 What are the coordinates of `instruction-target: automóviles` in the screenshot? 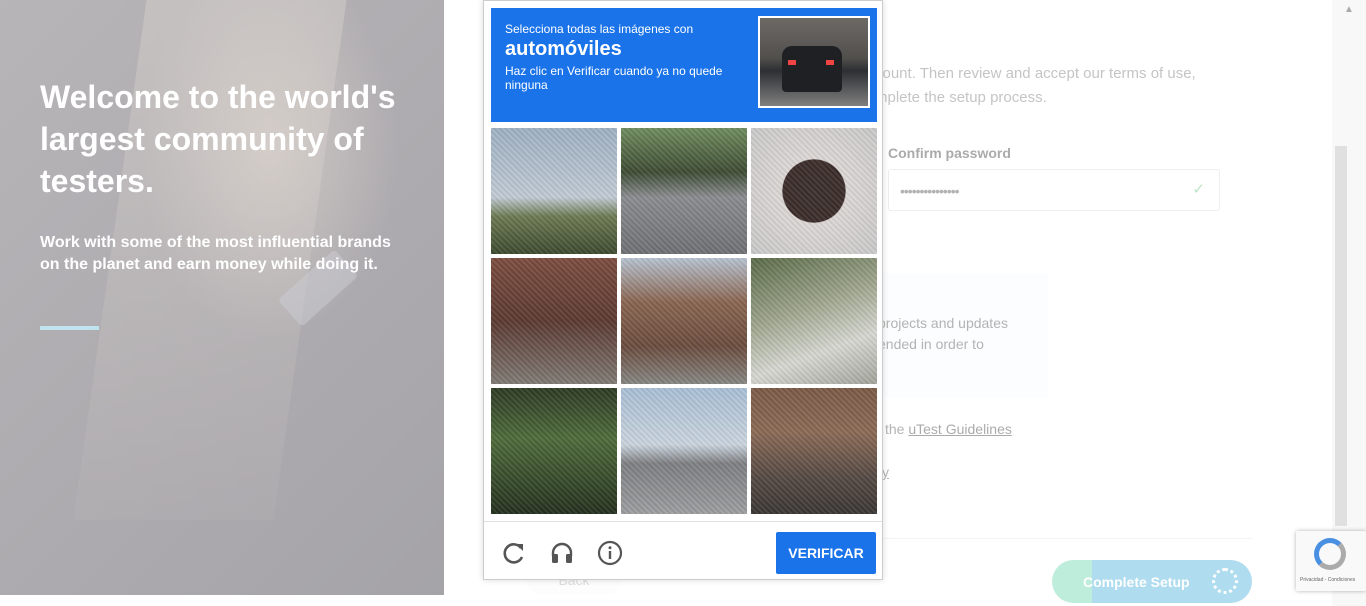 It's located at (563, 49).